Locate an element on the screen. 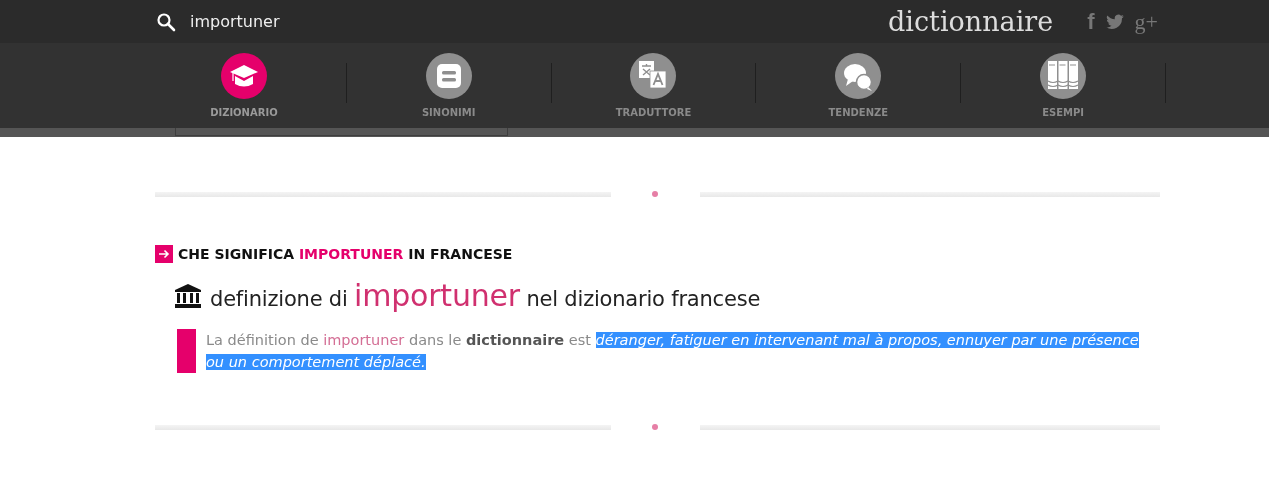 The image size is (1269, 477). quote-bar is located at coordinates (186, 351).